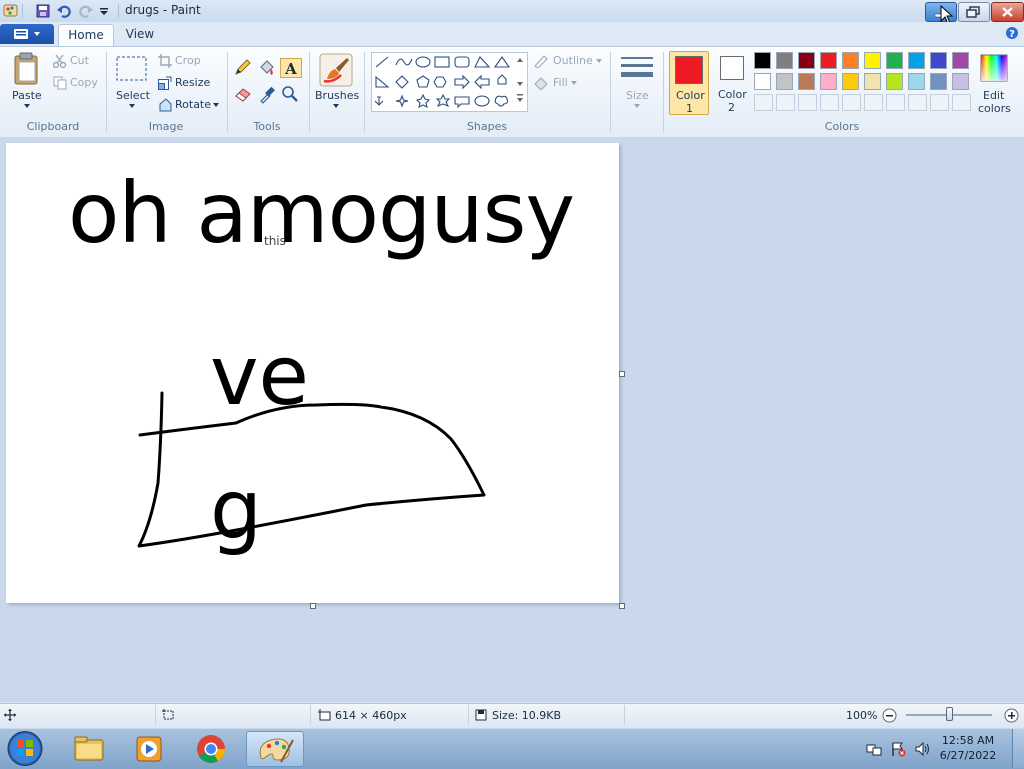 The image size is (1024, 769). I want to click on paint-menu-button, so click(27, 34).